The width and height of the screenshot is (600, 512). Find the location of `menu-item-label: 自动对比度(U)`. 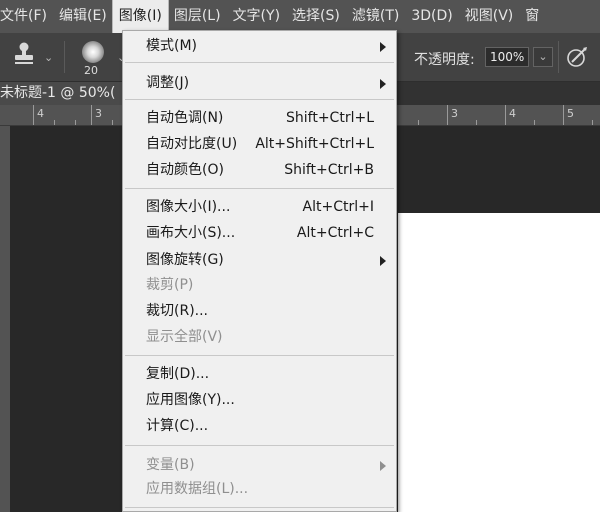

menu-item-label: 自动对比度(U) is located at coordinates (192, 144).